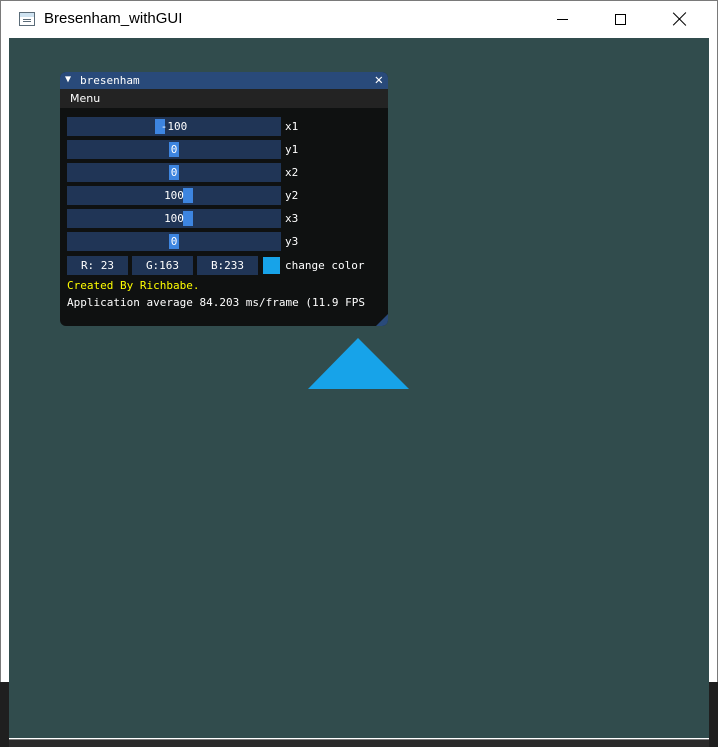 This screenshot has height=747, width=718. Describe the element at coordinates (292, 218) in the screenshot. I see `slider-label-x3: x3` at that location.